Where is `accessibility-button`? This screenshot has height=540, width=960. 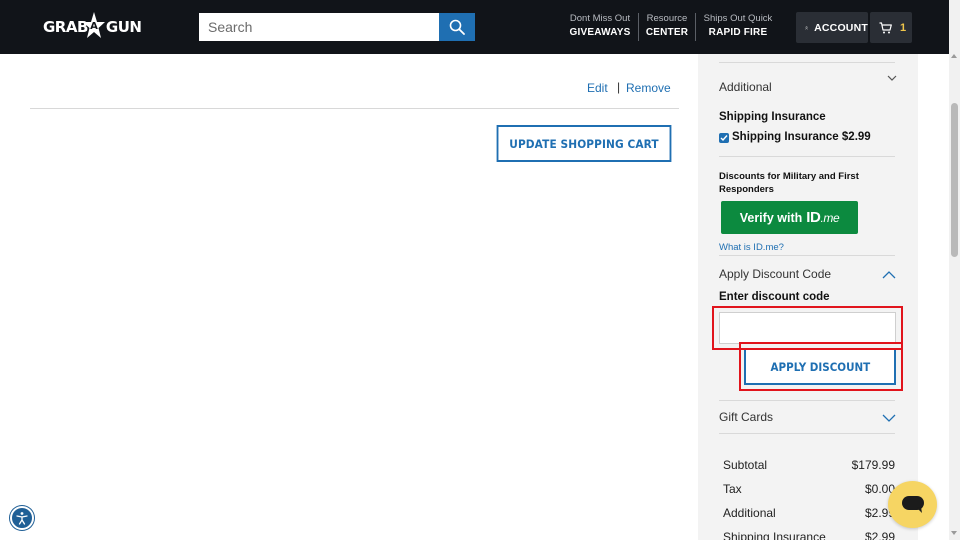
accessibility-button is located at coordinates (22, 518).